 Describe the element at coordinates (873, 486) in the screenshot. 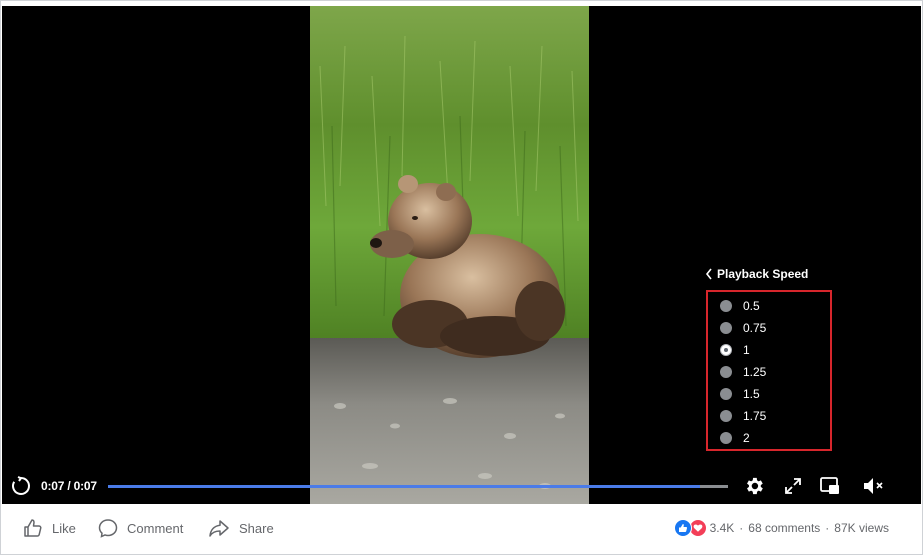

I see `speaker-muted-icon` at that location.